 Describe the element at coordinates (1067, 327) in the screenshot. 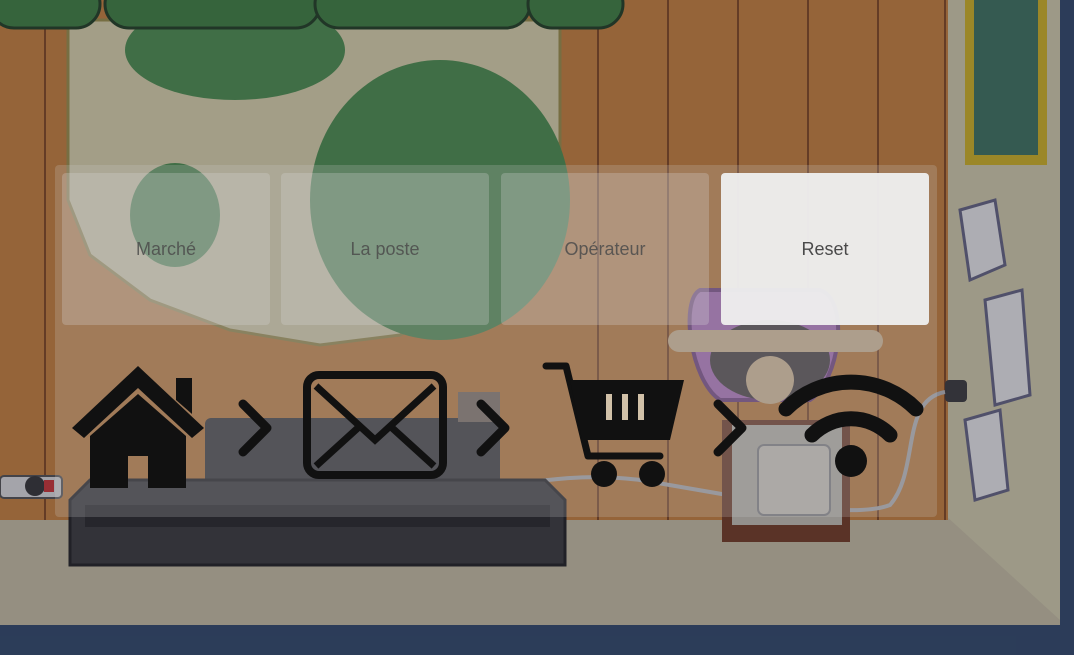

I see `navy-border-right` at that location.